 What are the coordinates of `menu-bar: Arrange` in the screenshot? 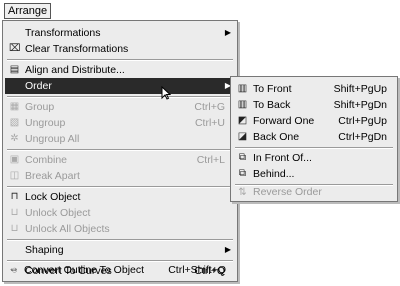 It's located at (200, 10).